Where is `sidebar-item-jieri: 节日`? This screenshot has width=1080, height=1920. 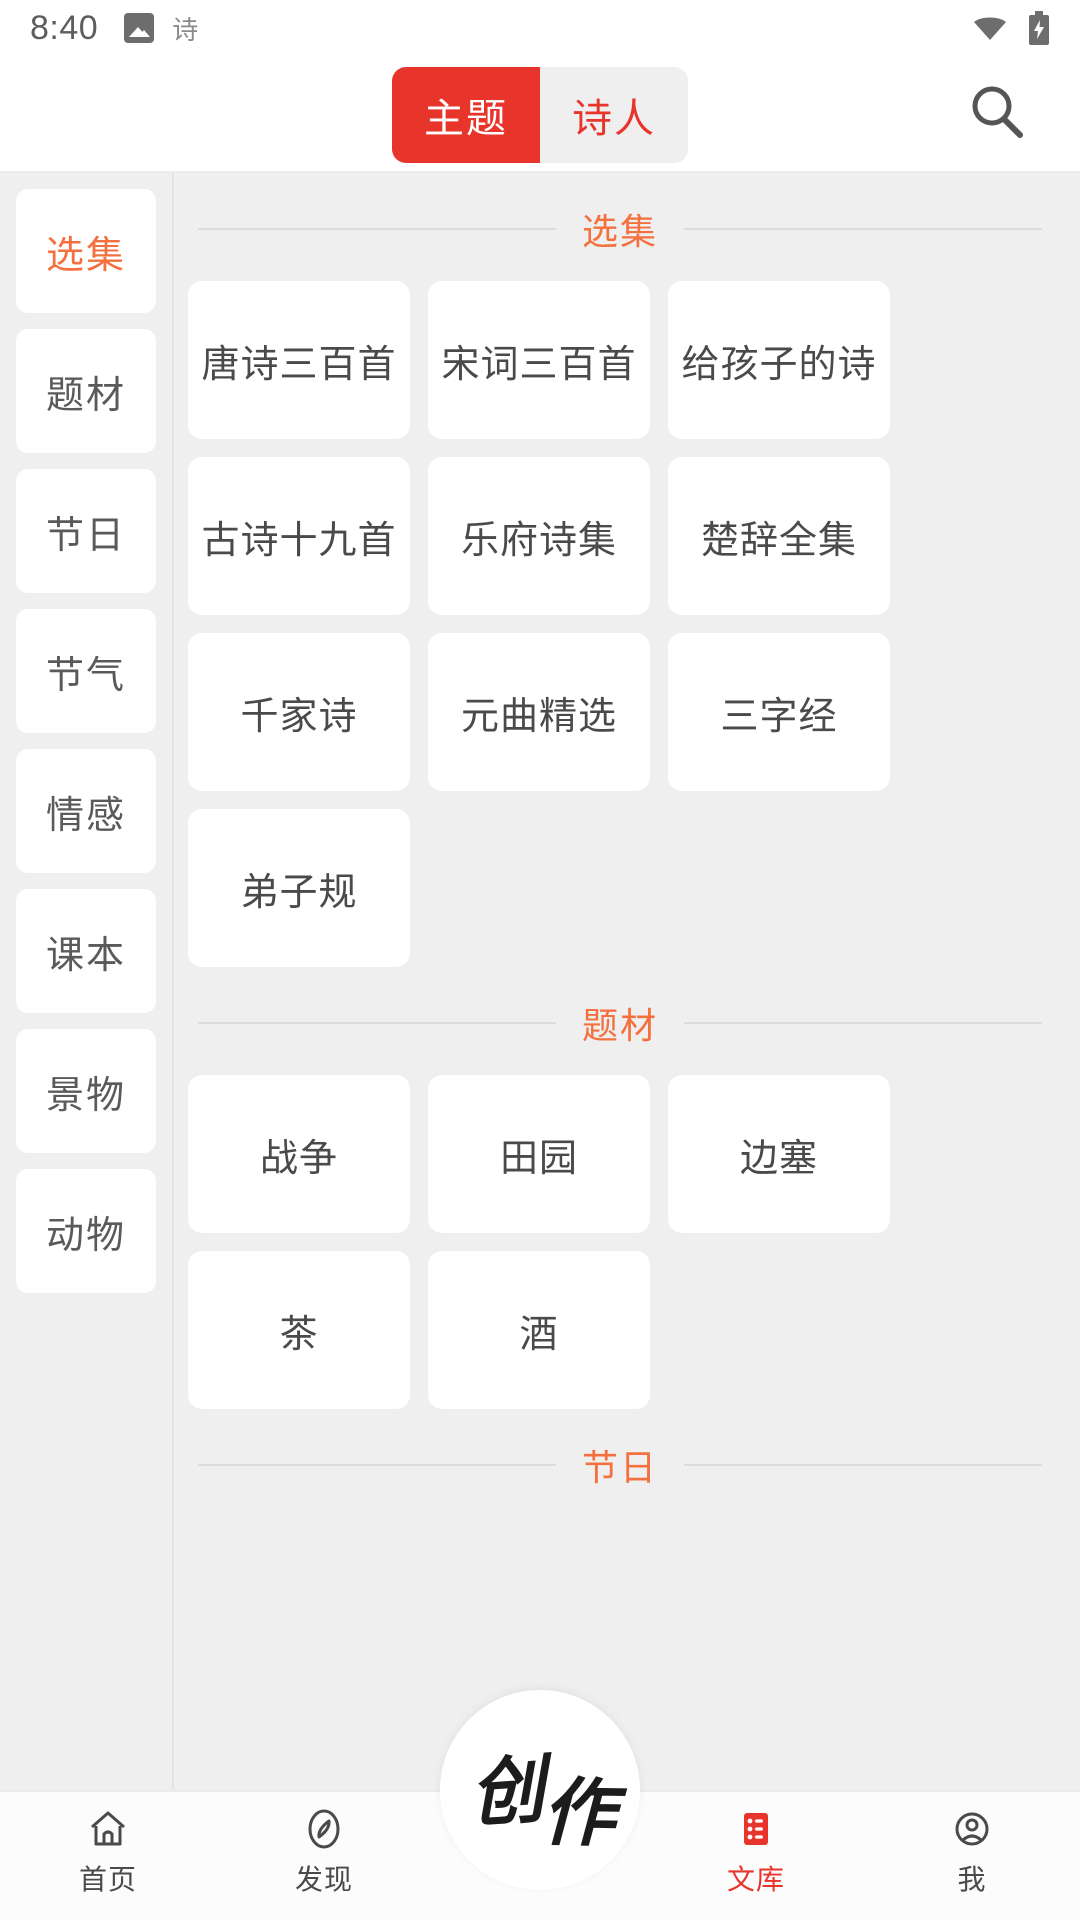
sidebar-item-jieri: 节日 is located at coordinates (86, 531).